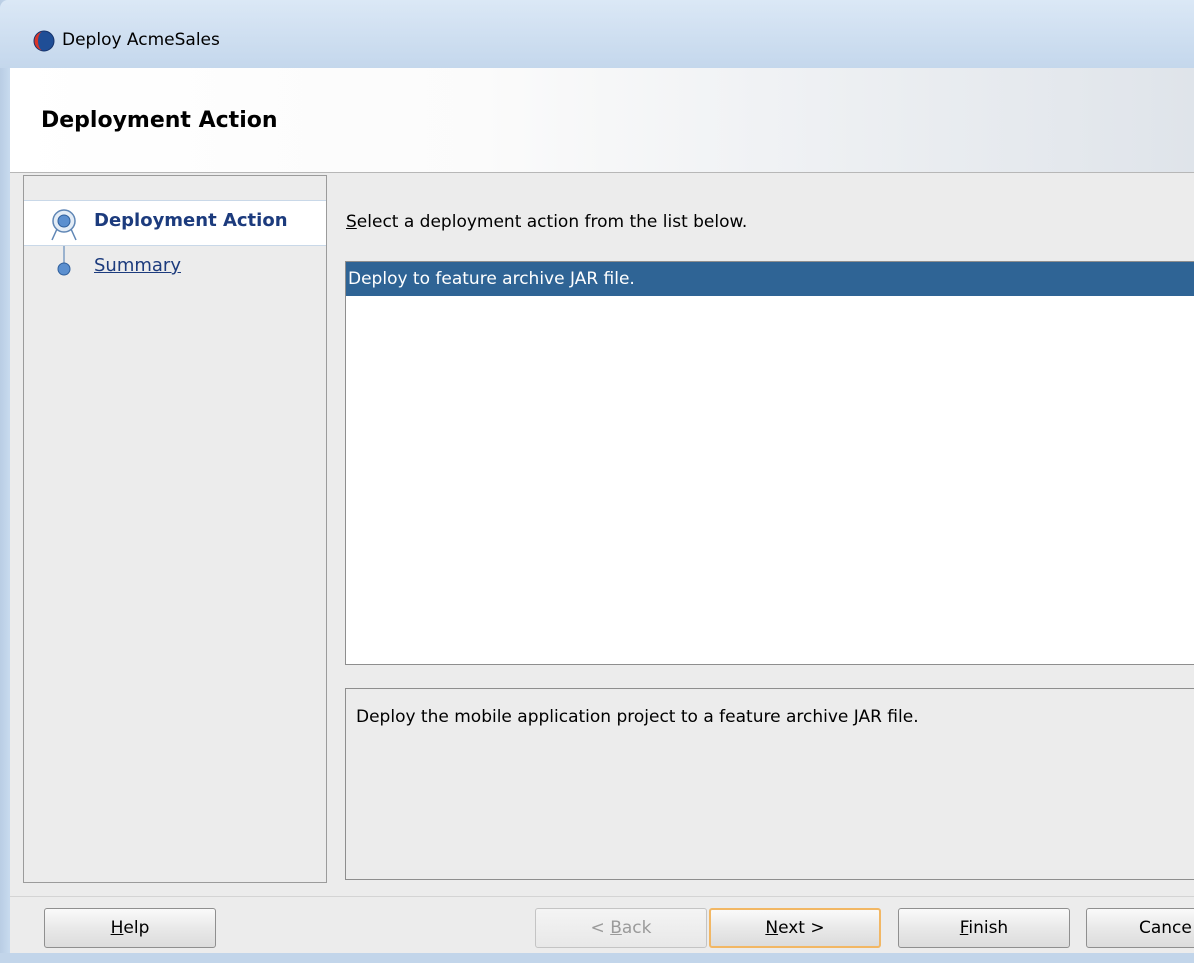  What do you see at coordinates (44, 41) in the screenshot?
I see `jdeveloper-app-icon` at bounding box center [44, 41].